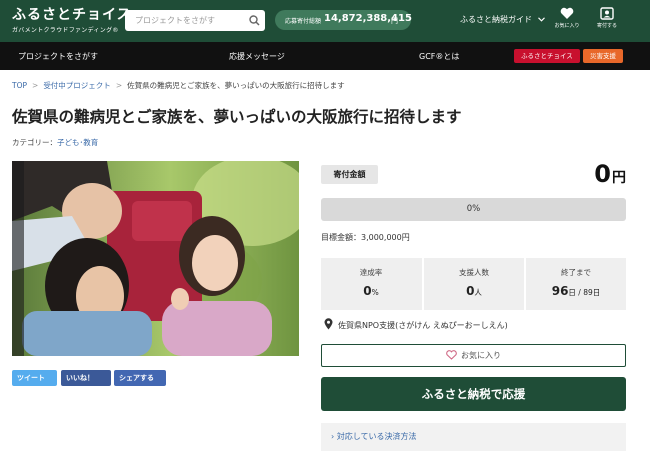 This screenshot has width=650, height=458. I want to click on tweet-label: ツイート, so click(31, 378).